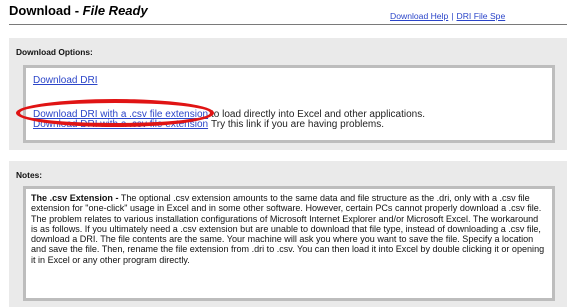  What do you see at coordinates (419, 16) in the screenshot?
I see `download-help-link: Download Help` at bounding box center [419, 16].